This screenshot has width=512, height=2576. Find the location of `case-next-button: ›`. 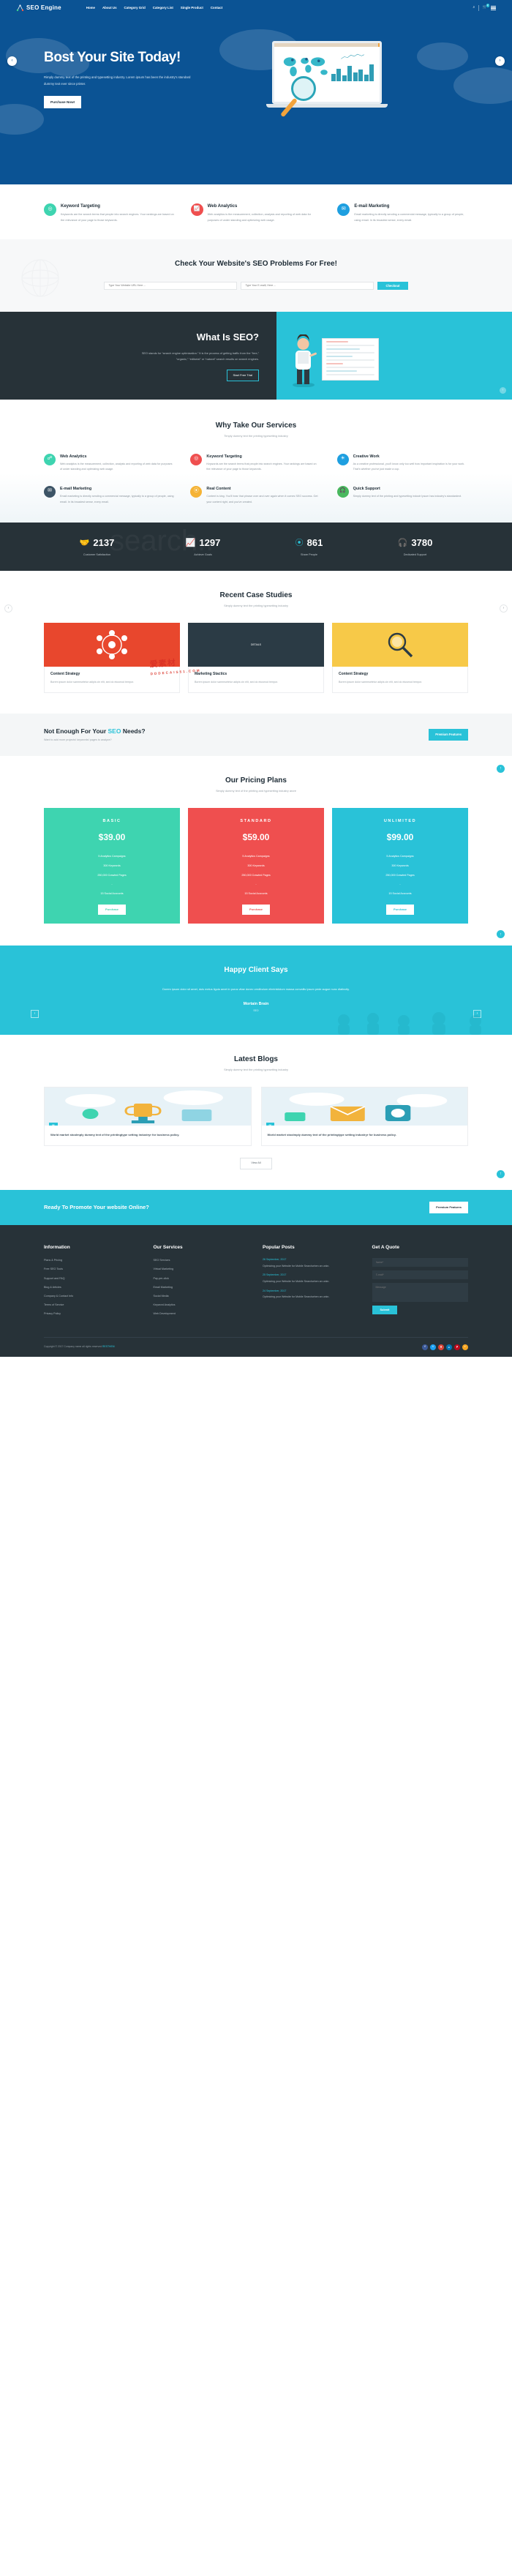

case-next-button: › is located at coordinates (504, 608).